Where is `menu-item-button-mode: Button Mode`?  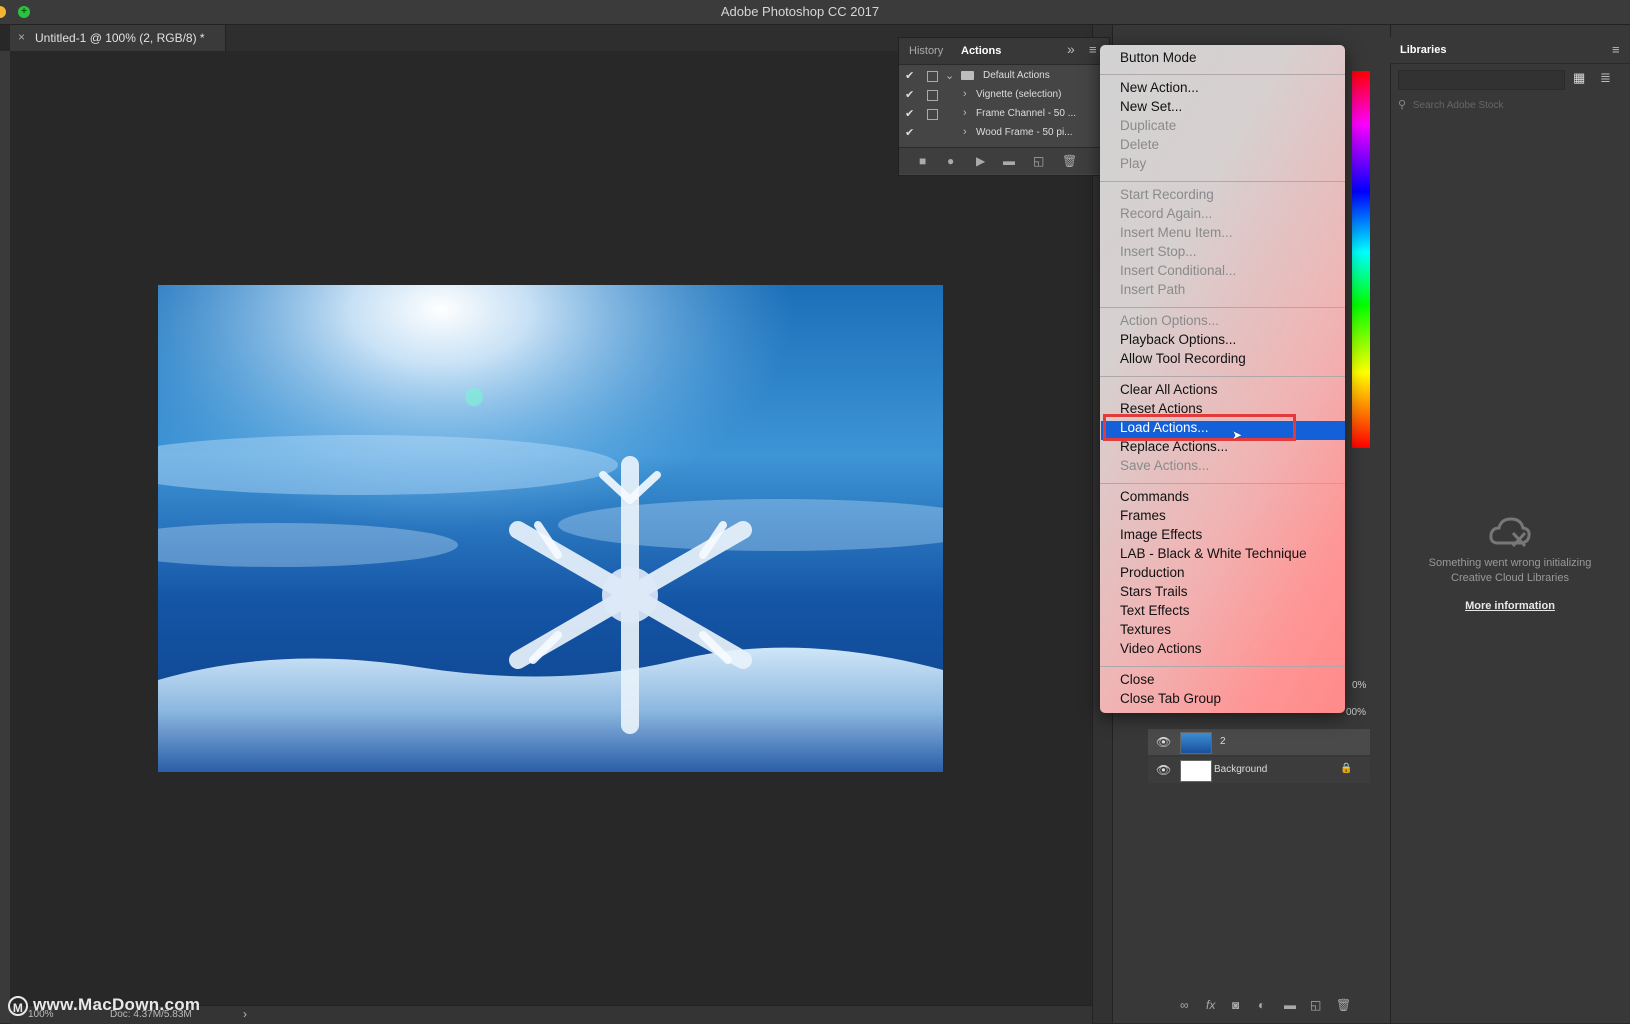
menu-item-button-mode: Button Mode is located at coordinates (1158, 57).